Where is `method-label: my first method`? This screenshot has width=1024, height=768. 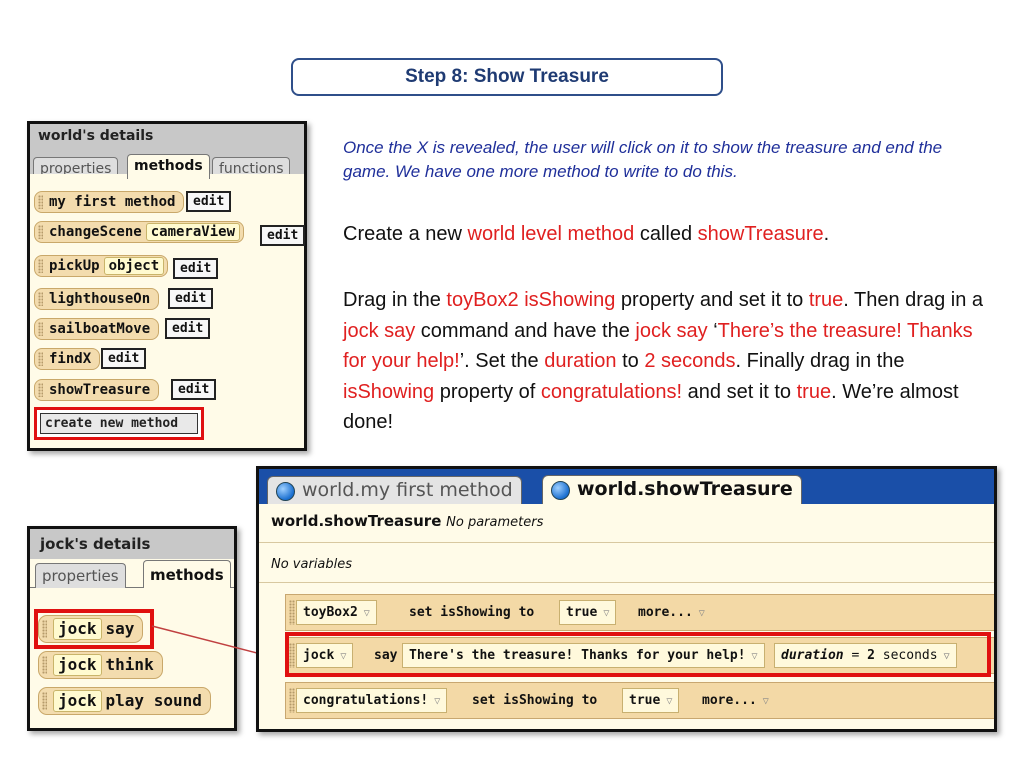
method-label: my first method is located at coordinates (112, 202).